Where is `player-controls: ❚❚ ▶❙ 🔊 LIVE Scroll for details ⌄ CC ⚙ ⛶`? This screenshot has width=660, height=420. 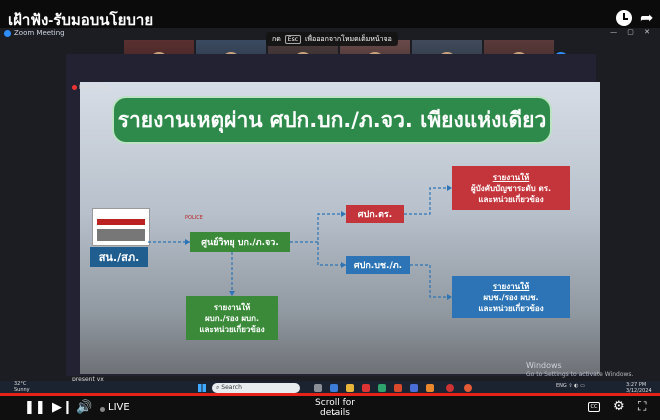
player-controls: ❚❚ ▶❙ 🔊 LIVE Scroll for details ⌄ CC ⚙ ⛶ is located at coordinates (330, 408).